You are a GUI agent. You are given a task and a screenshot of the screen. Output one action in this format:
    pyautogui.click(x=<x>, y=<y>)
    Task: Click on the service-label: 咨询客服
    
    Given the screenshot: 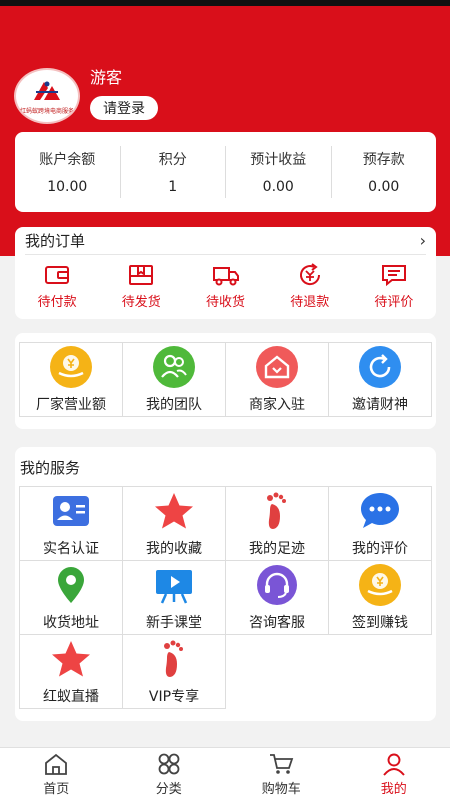 What is the action you would take?
    pyautogui.click(x=277, y=622)
    